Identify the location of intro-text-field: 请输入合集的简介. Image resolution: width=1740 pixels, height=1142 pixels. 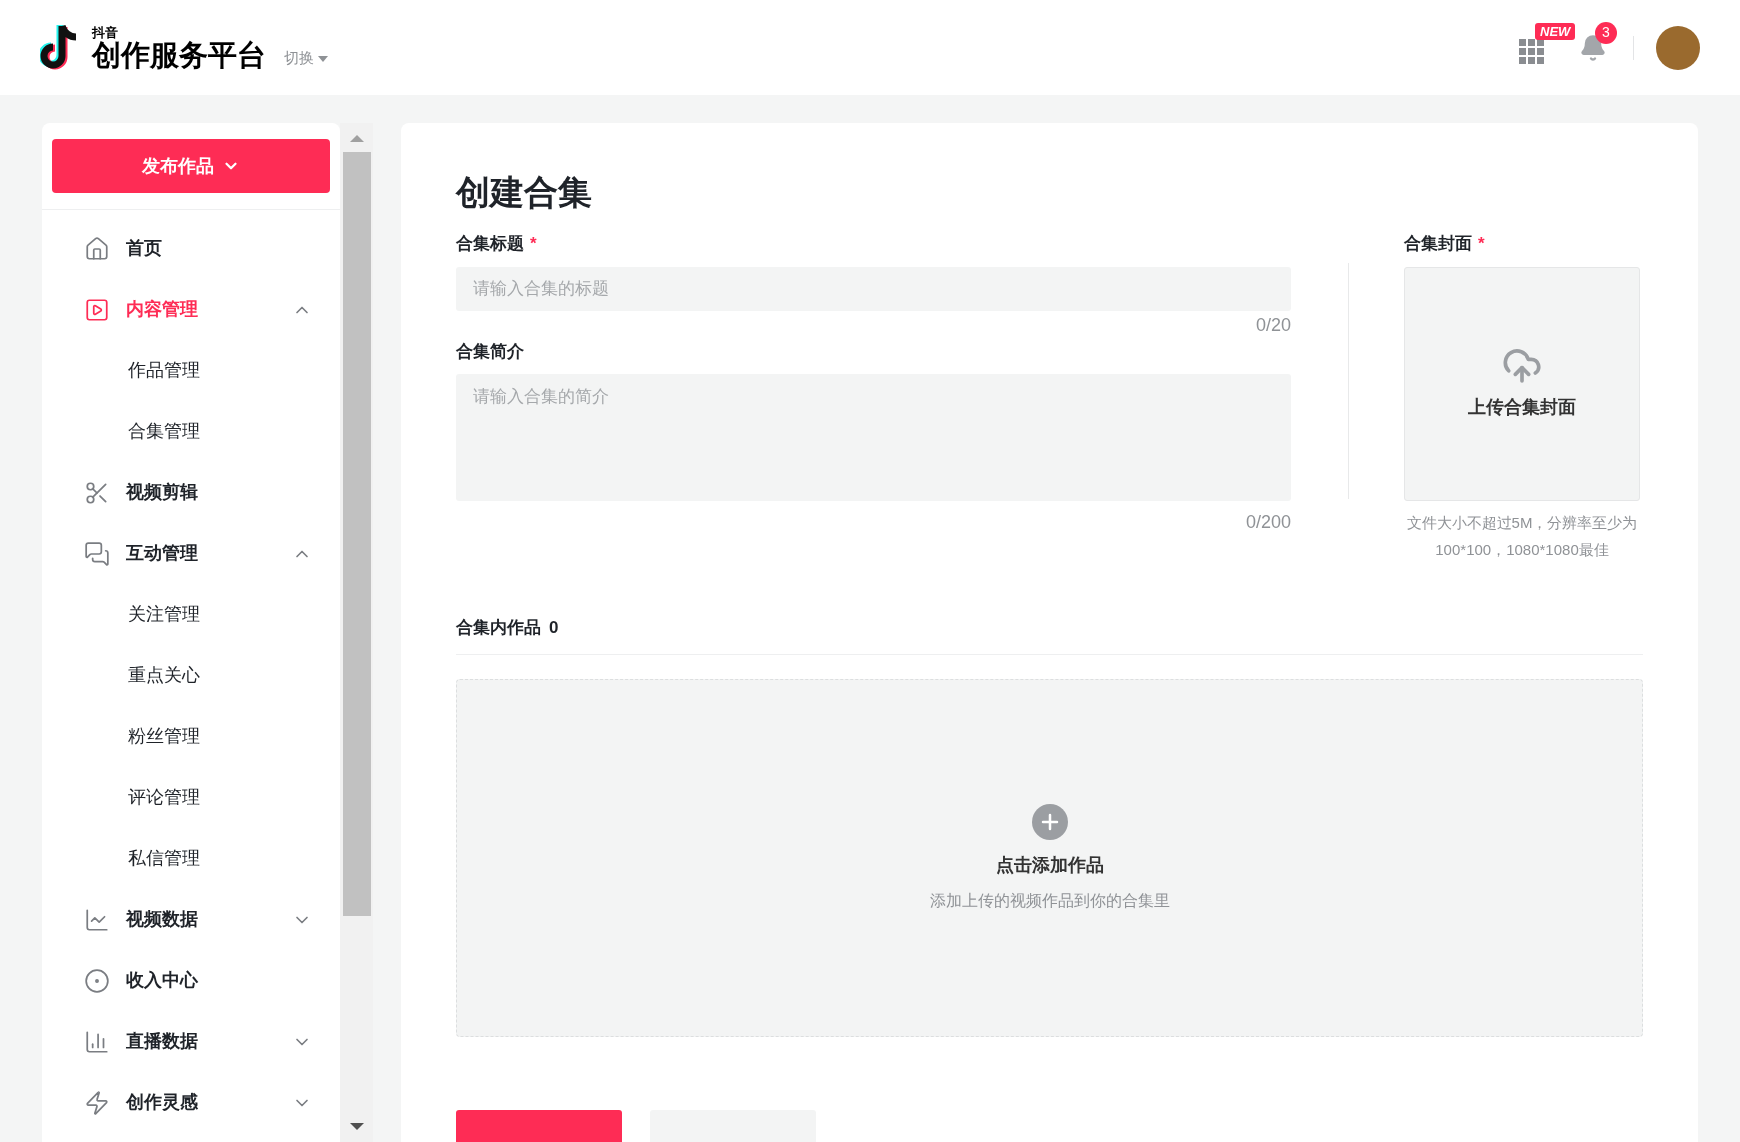
(873, 437).